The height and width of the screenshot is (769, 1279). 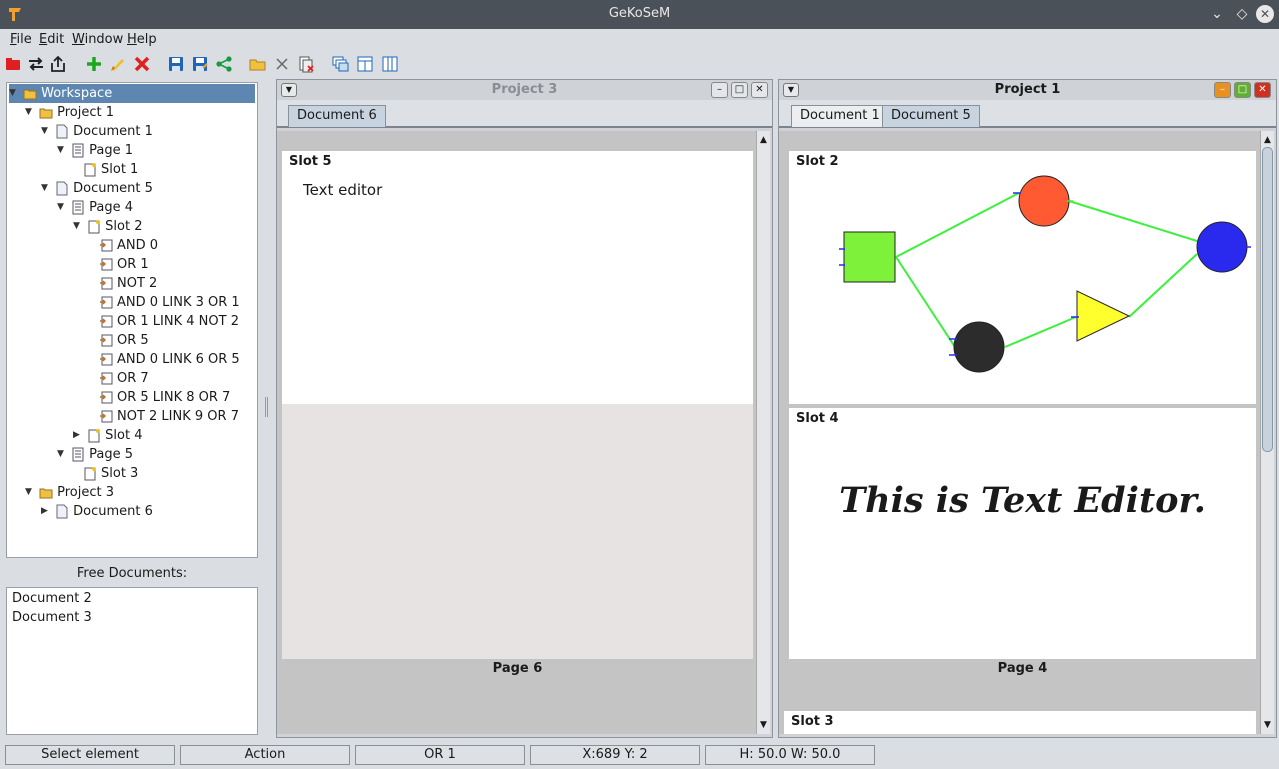 I want to click on export-icon, so click(x=58, y=64).